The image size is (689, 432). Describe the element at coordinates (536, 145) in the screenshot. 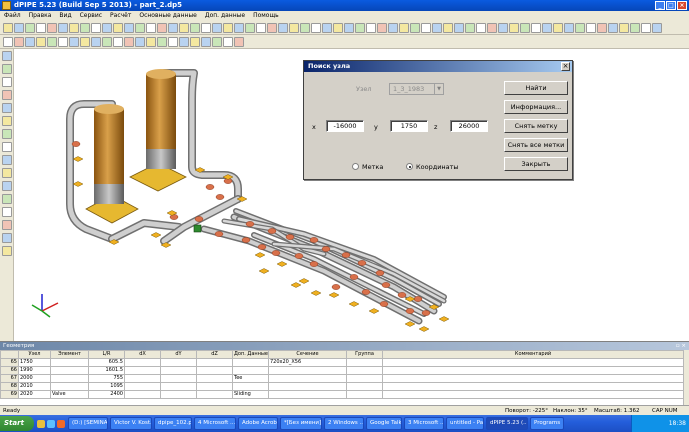

I see `clear-all-markers-button: Снять все метки` at that location.